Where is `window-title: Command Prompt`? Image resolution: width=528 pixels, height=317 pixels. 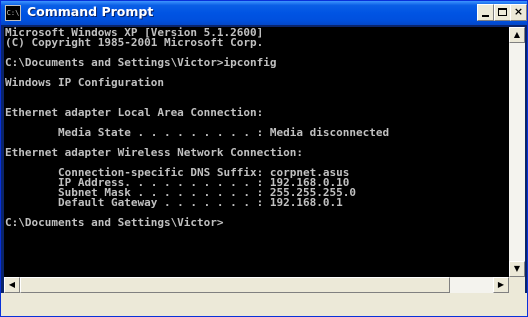
window-title: Command Prompt is located at coordinates (90, 11).